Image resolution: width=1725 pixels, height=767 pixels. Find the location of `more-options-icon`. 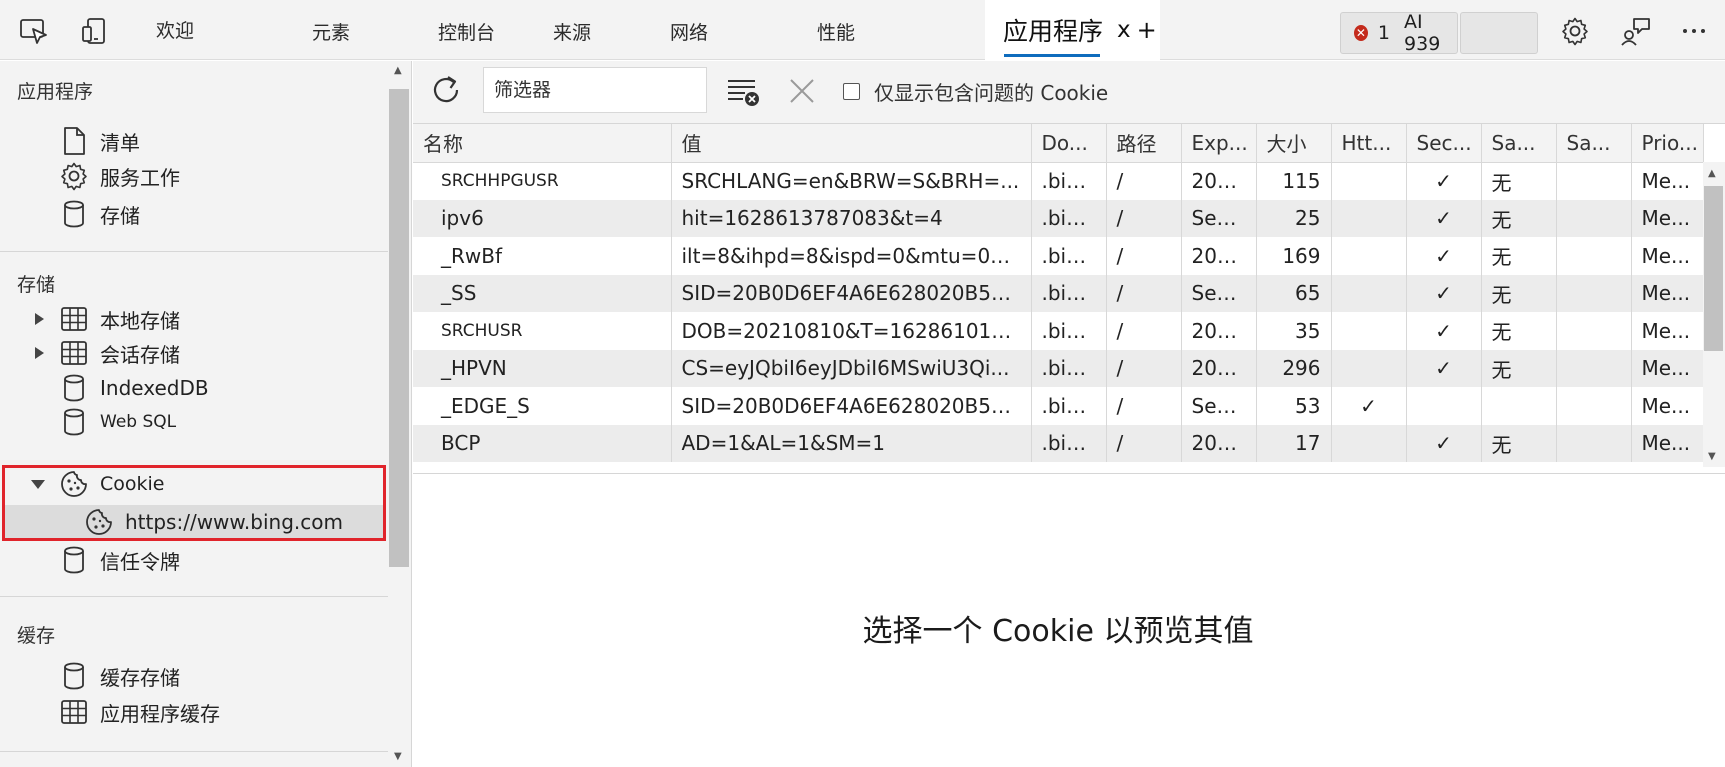

more-options-icon is located at coordinates (1694, 31).